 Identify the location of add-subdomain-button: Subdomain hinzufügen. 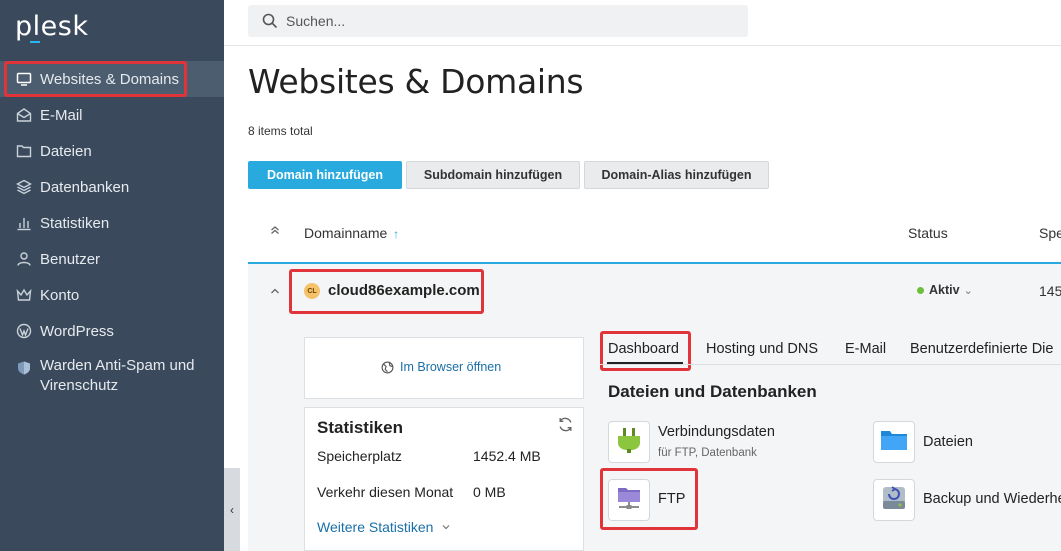
(493, 175).